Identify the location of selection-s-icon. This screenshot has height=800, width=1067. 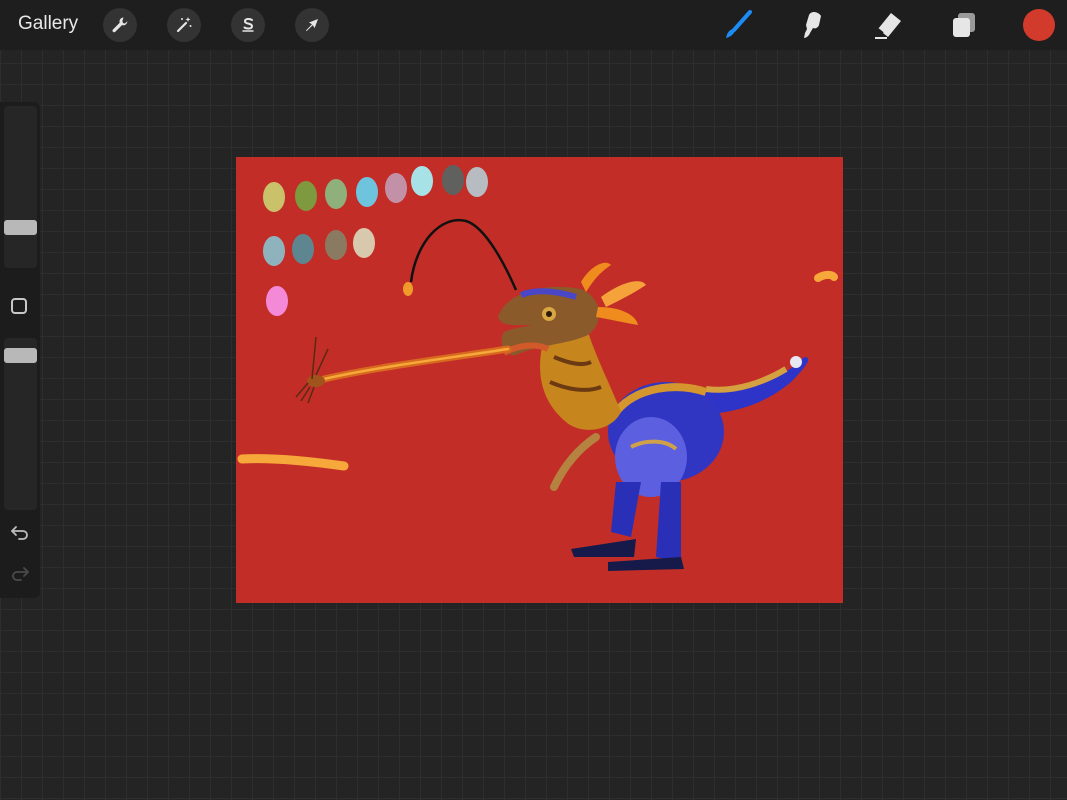
(248, 25).